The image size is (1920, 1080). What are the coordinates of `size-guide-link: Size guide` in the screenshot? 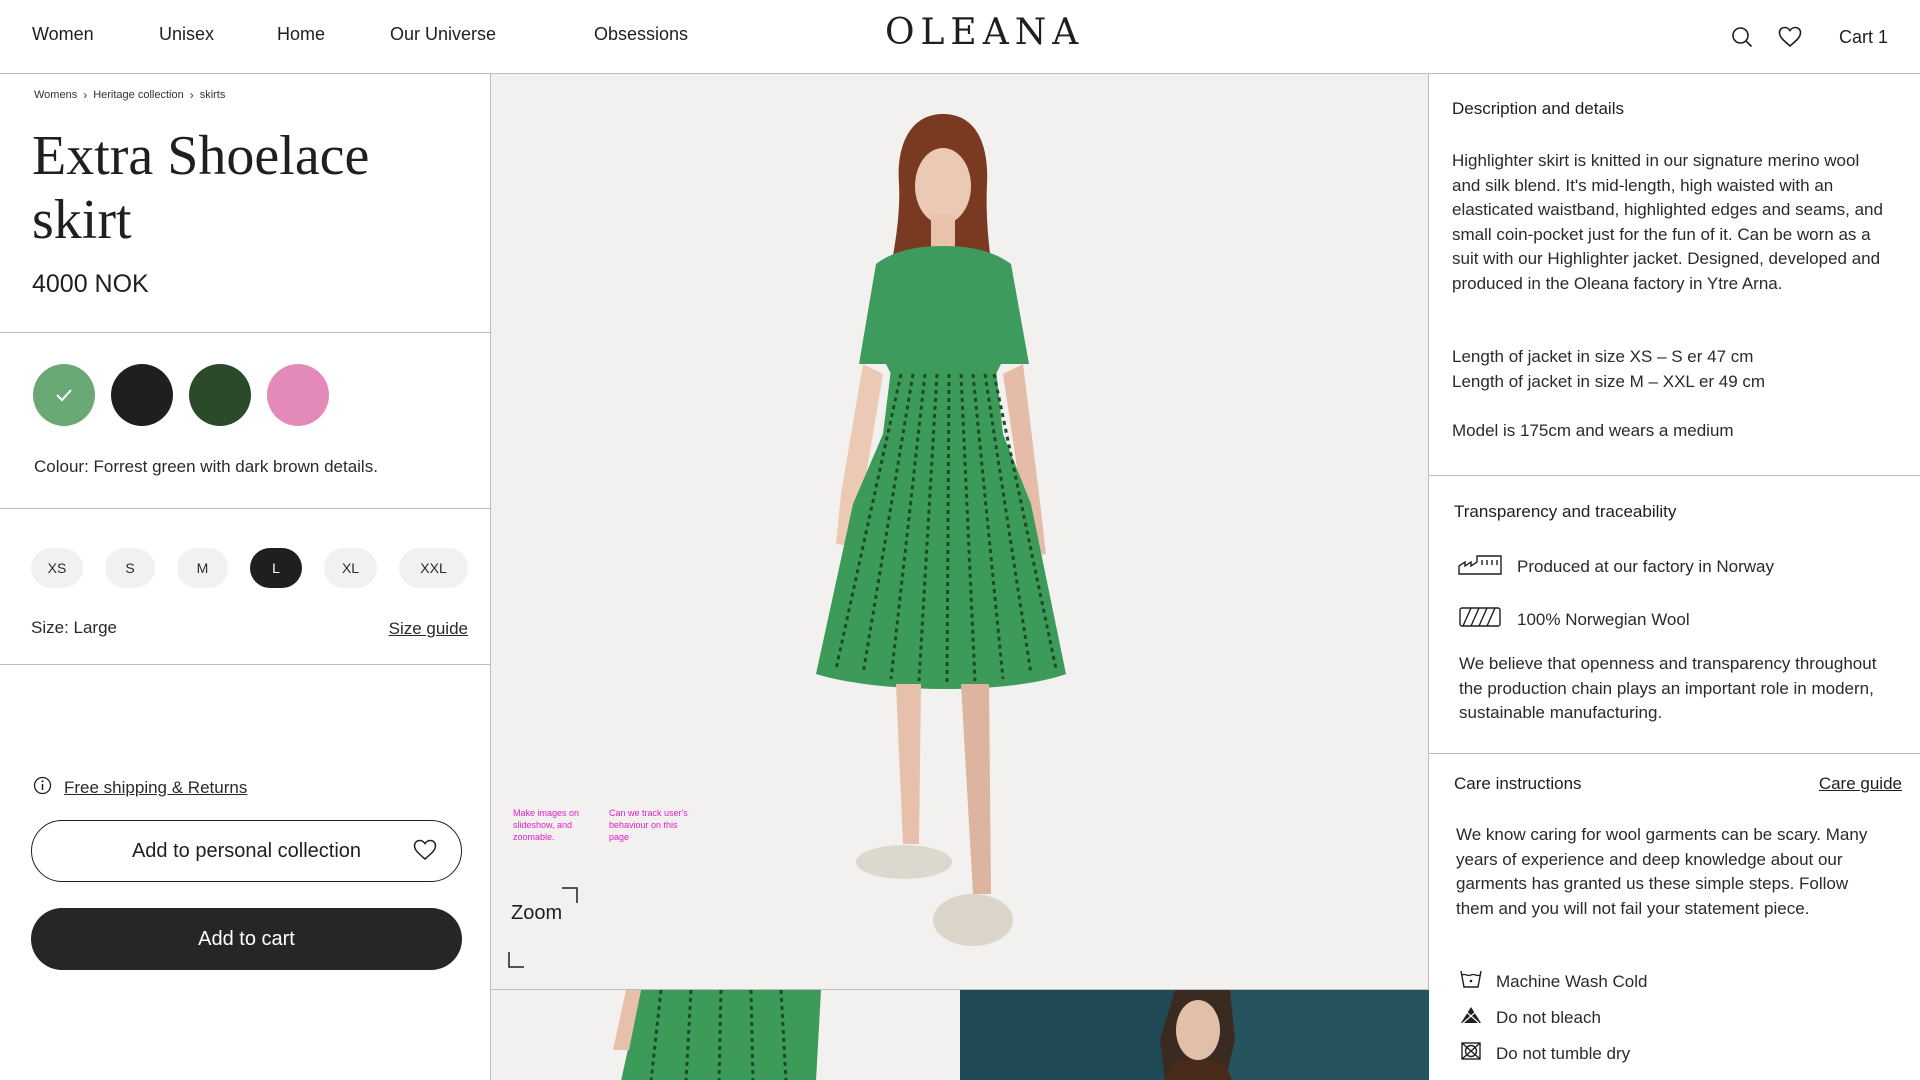 It's located at (428, 629).